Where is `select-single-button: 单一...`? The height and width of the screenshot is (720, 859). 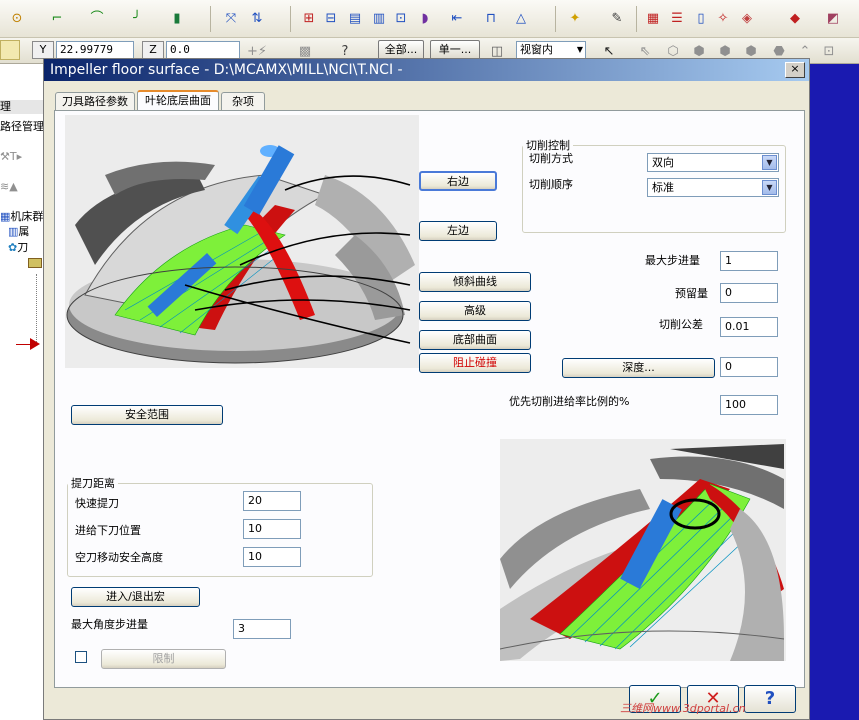
select-single-button: 单一... is located at coordinates (455, 50).